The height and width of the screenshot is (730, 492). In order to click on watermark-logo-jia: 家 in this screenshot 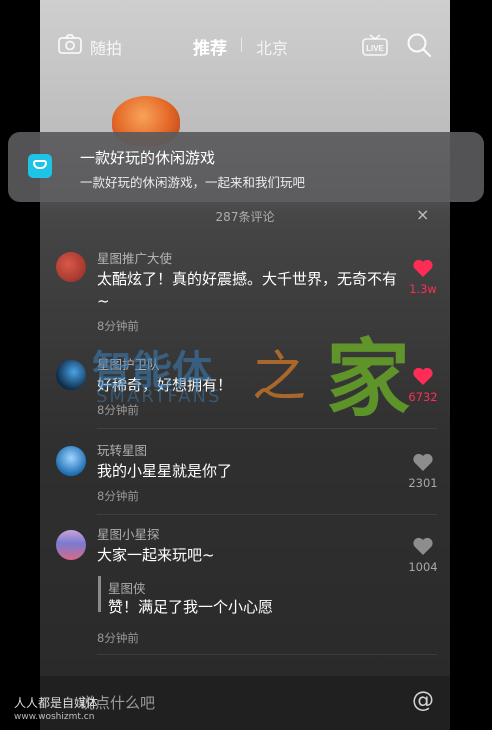, I will do `click(368, 378)`.